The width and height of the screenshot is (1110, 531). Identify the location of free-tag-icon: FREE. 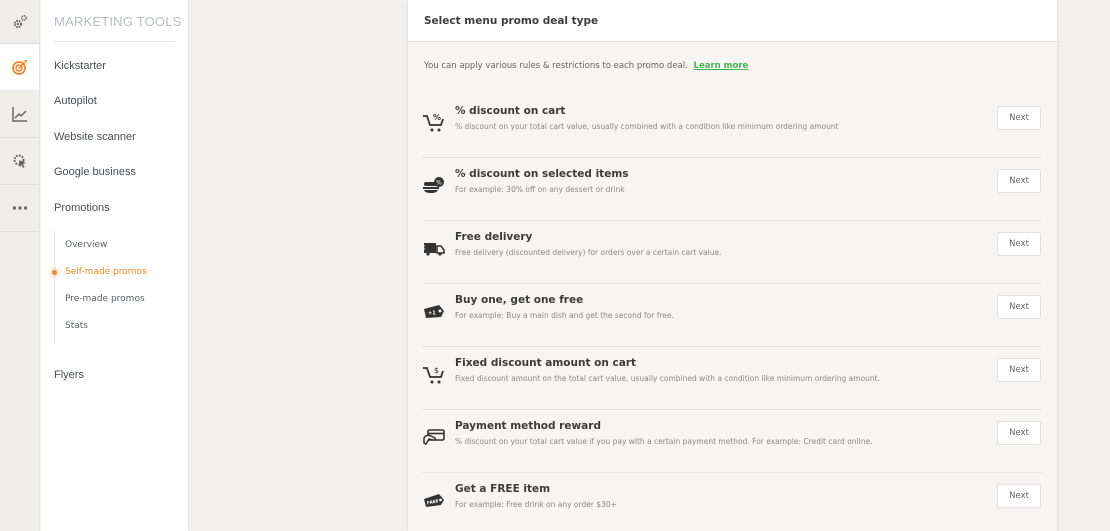
(434, 500).